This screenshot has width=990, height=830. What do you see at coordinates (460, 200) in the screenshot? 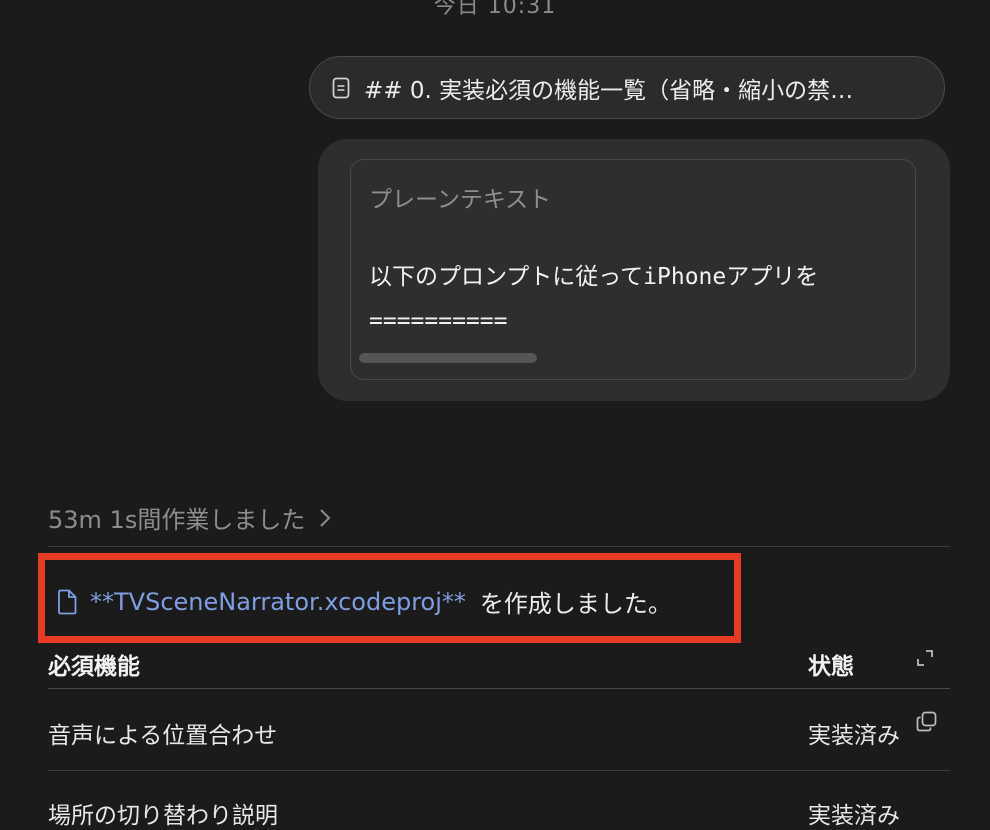
I see `attachment-type-label: プレーンテキスト` at bounding box center [460, 200].